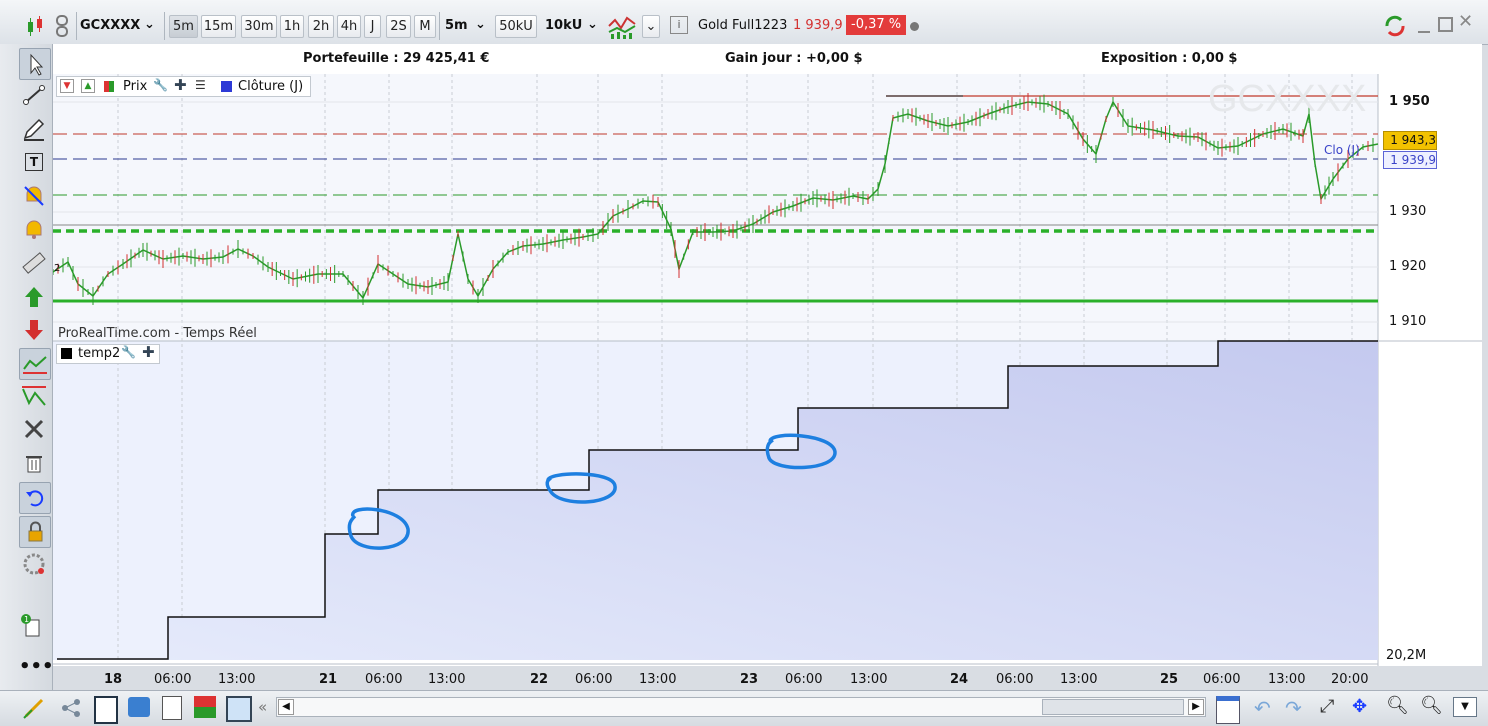 The width and height of the screenshot is (1488, 726). What do you see at coordinates (623, 26) in the screenshot?
I see `indicator-icon` at bounding box center [623, 26].